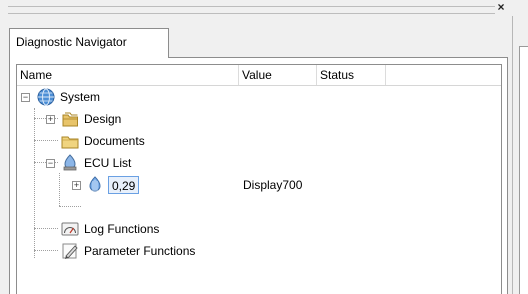 Image resolution: width=528 pixels, height=294 pixels. Describe the element at coordinates (46, 97) in the screenshot. I see `globe-icon` at that location.